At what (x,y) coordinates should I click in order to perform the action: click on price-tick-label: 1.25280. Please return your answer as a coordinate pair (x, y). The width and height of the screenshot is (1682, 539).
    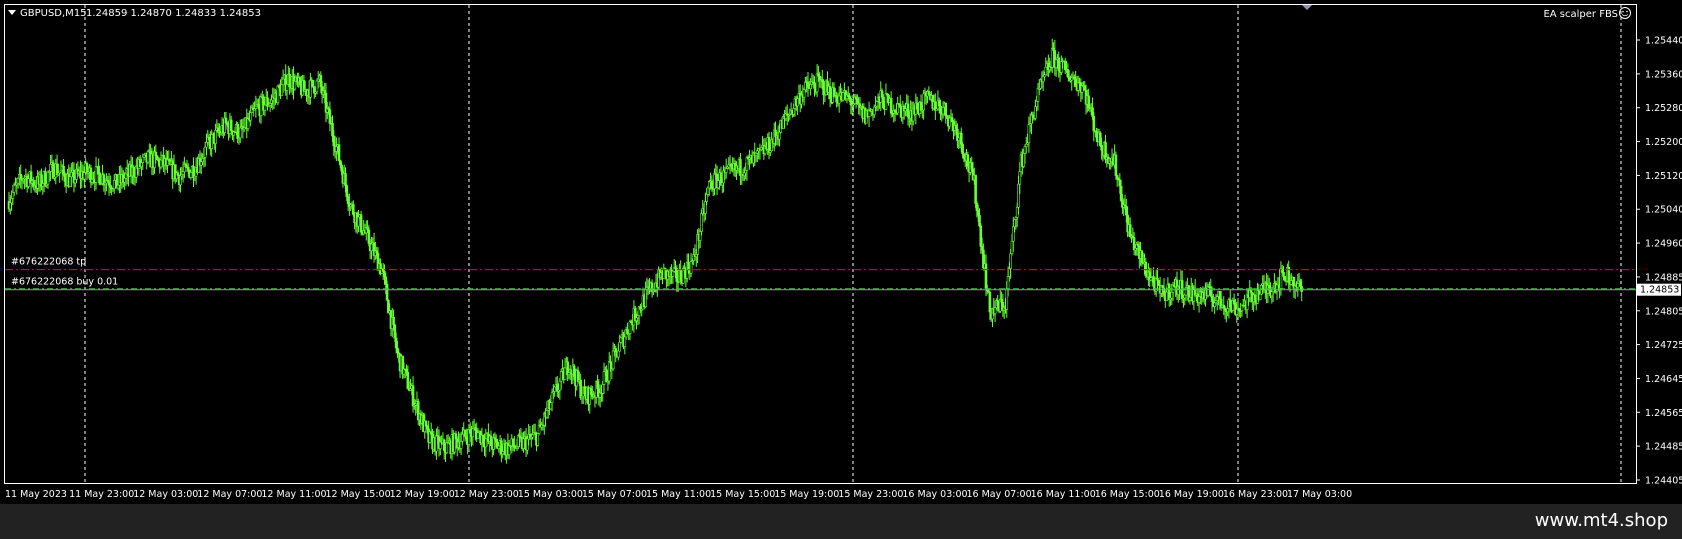
    Looking at the image, I should click on (1663, 108).